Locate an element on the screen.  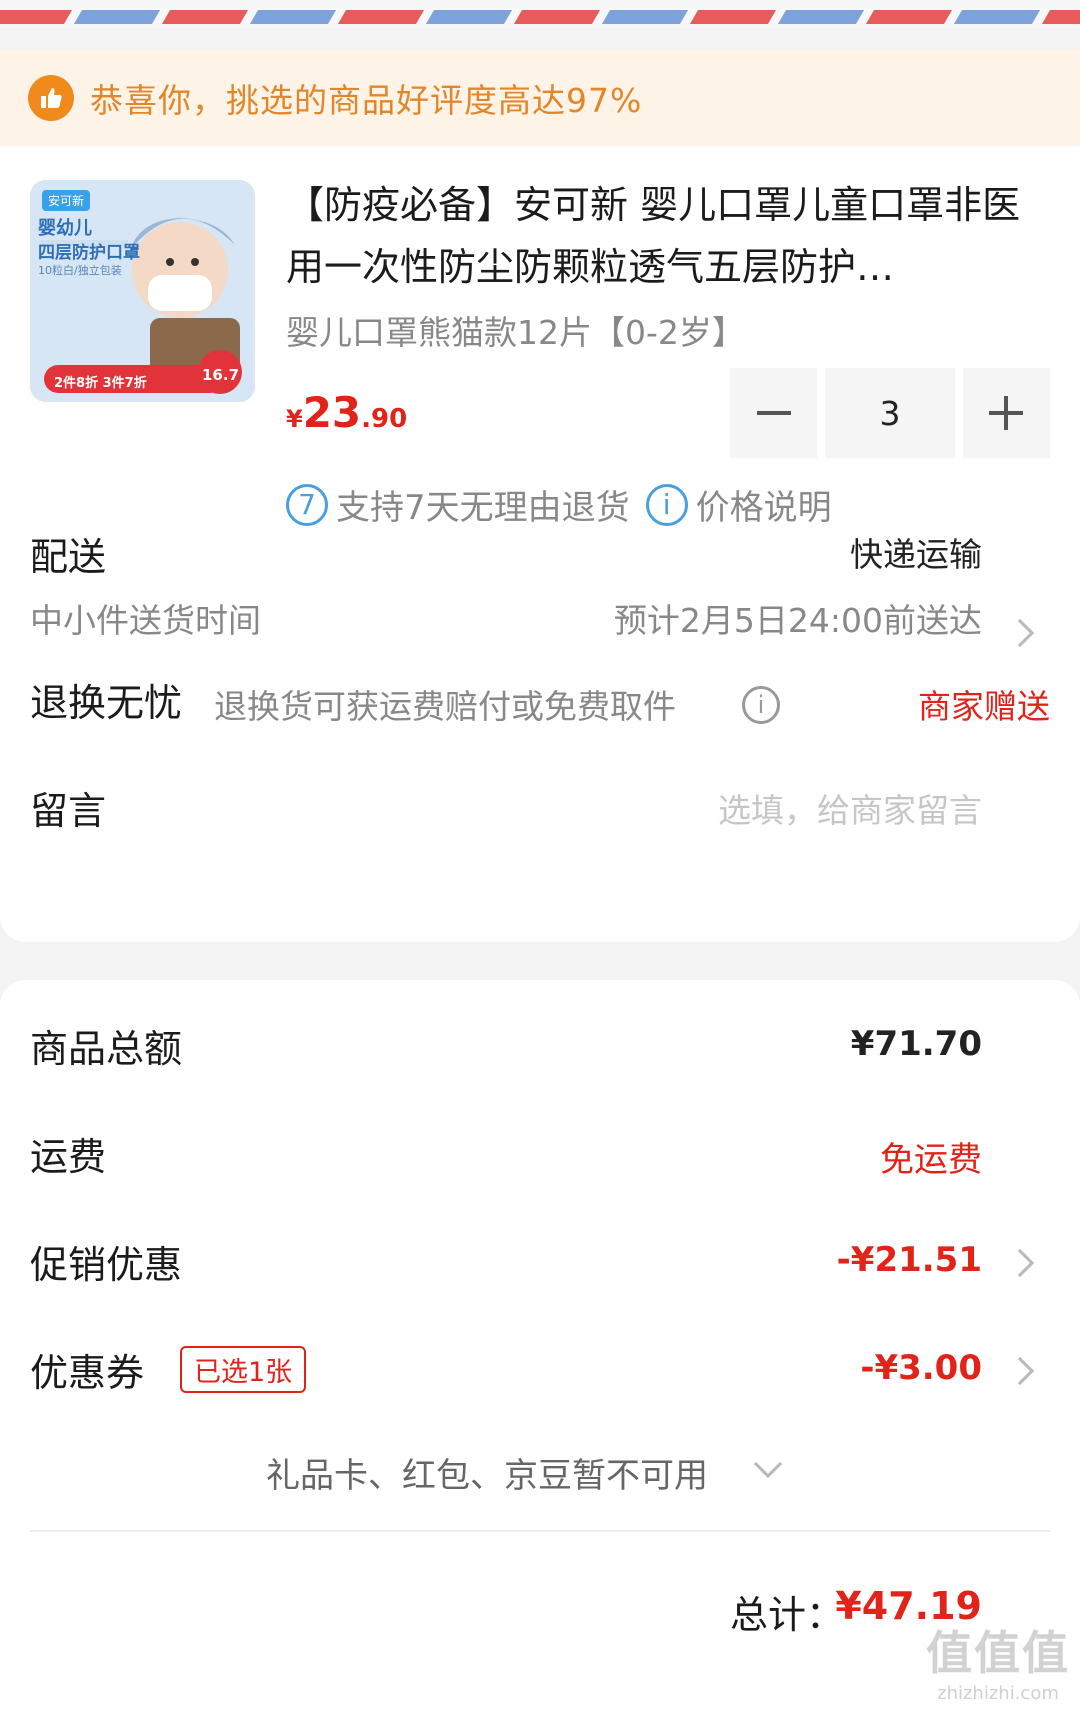
increase-button is located at coordinates (1006, 413).